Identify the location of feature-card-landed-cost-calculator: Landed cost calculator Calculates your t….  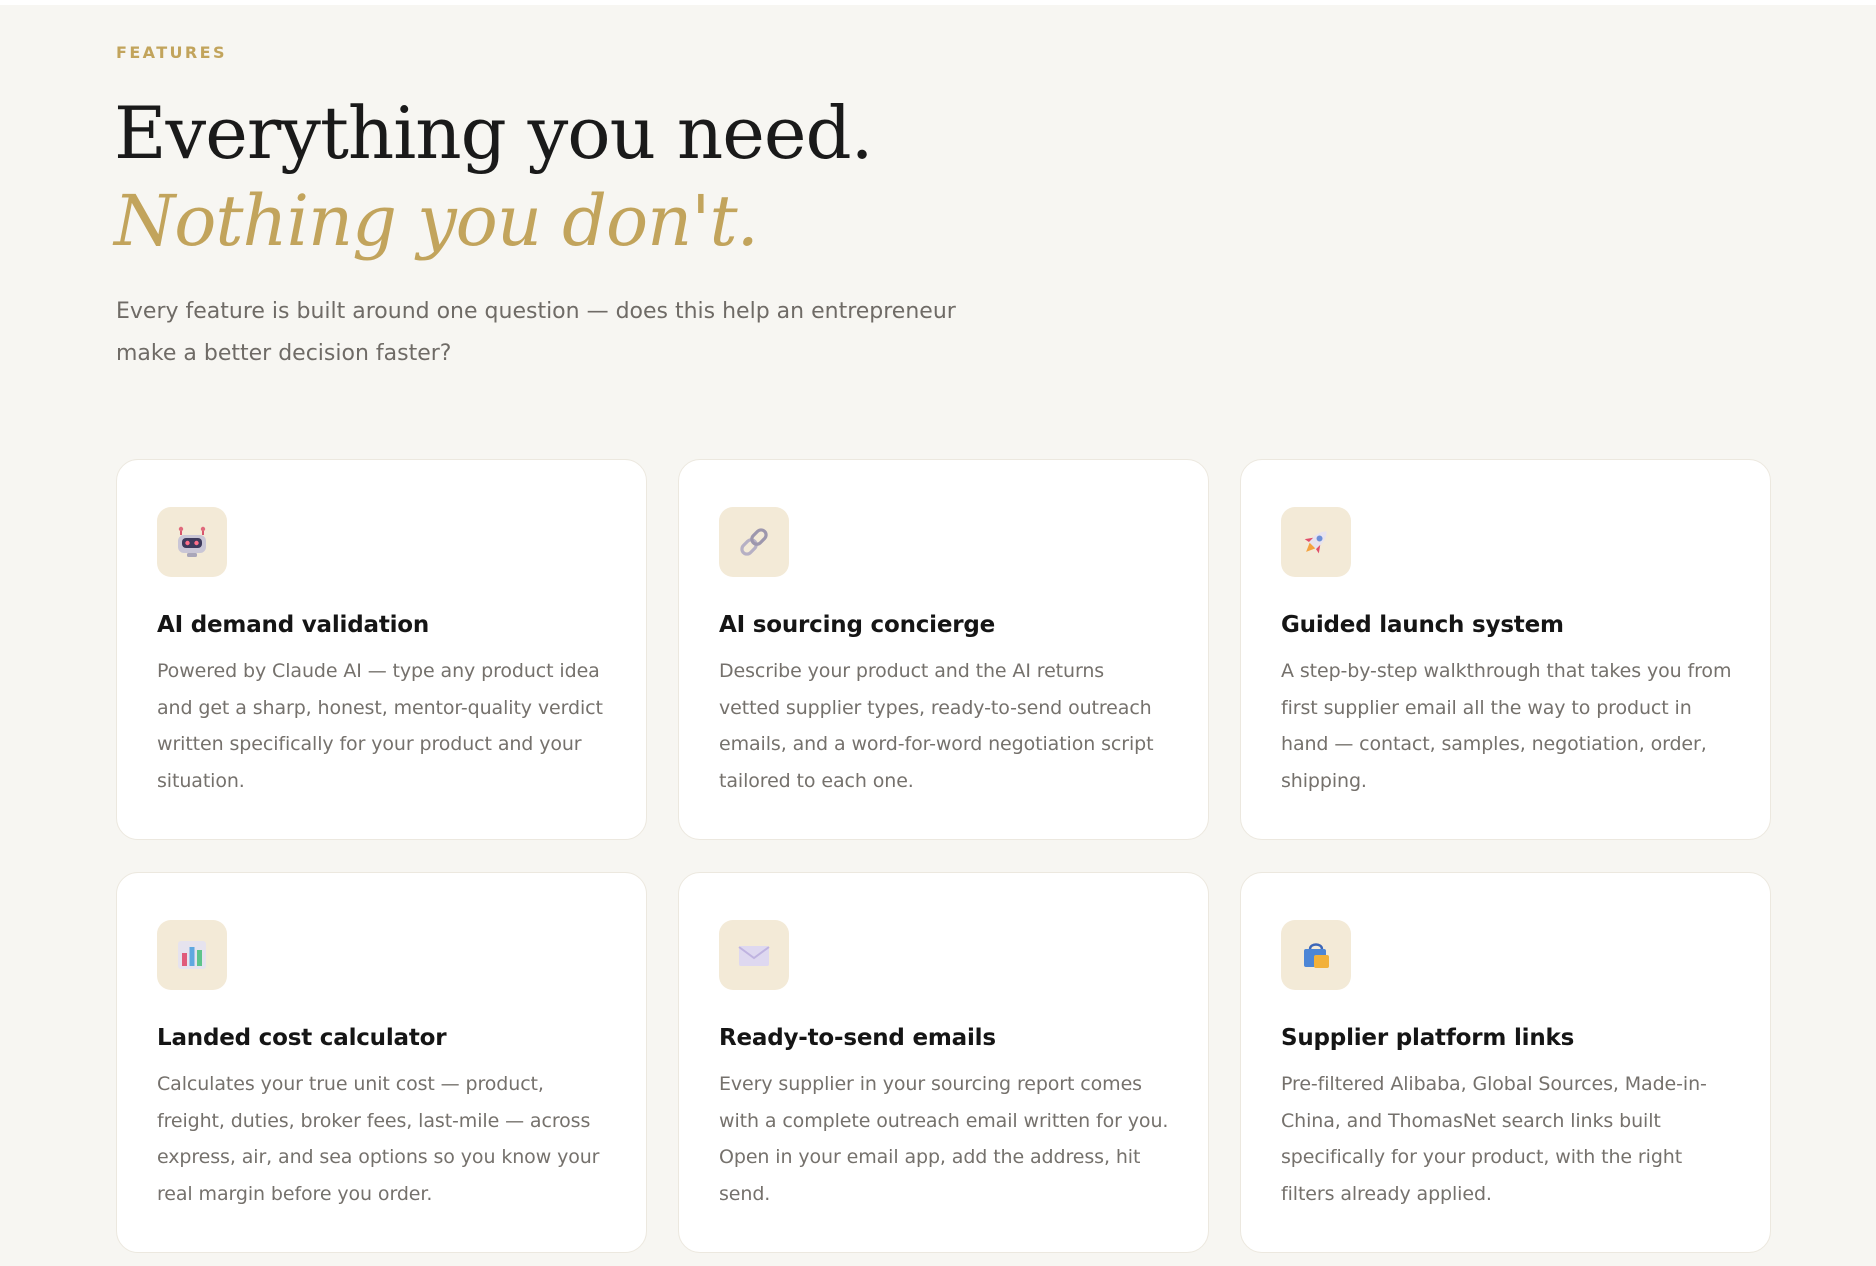
(381, 1062).